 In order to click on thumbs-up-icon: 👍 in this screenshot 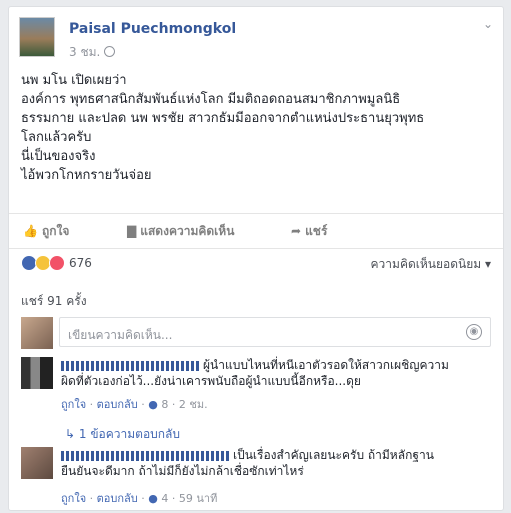, I will do `click(30, 231)`.